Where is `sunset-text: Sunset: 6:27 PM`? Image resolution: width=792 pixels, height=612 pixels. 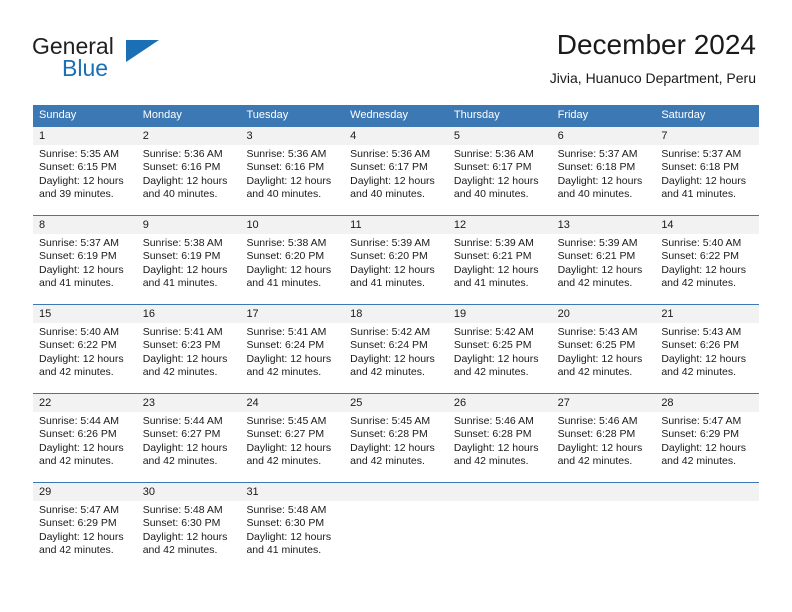 sunset-text: Sunset: 6:27 PM is located at coordinates (285, 434).